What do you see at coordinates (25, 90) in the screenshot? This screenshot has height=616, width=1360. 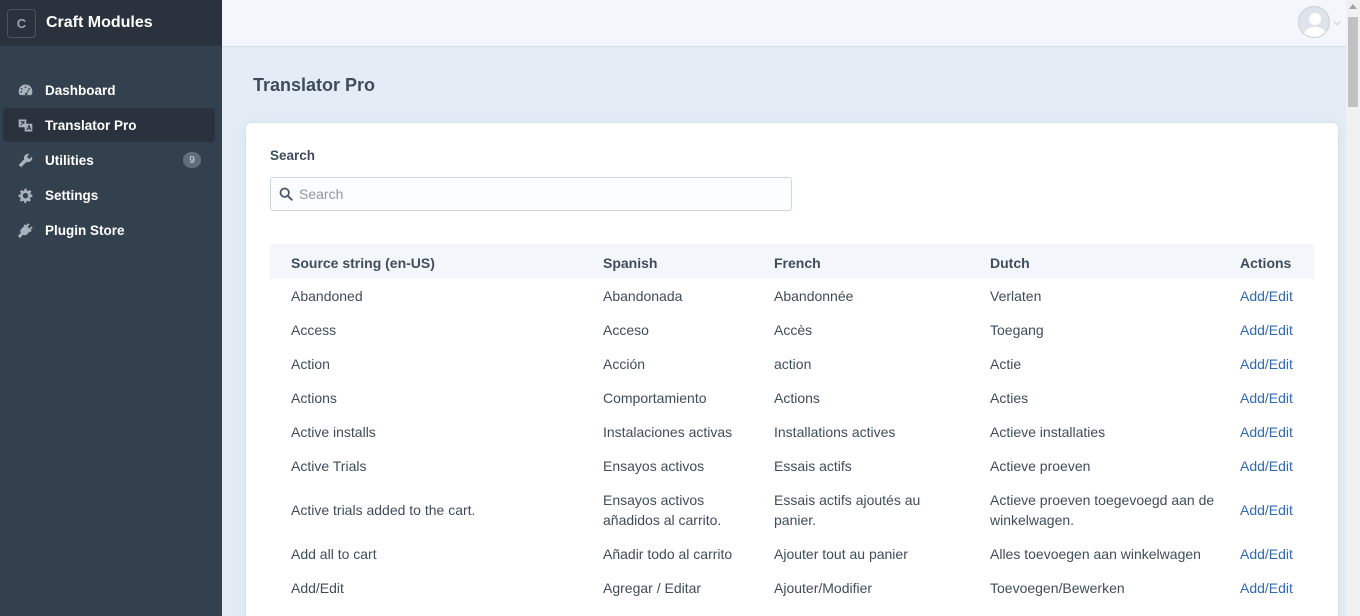 I see `gauge-icon` at bounding box center [25, 90].